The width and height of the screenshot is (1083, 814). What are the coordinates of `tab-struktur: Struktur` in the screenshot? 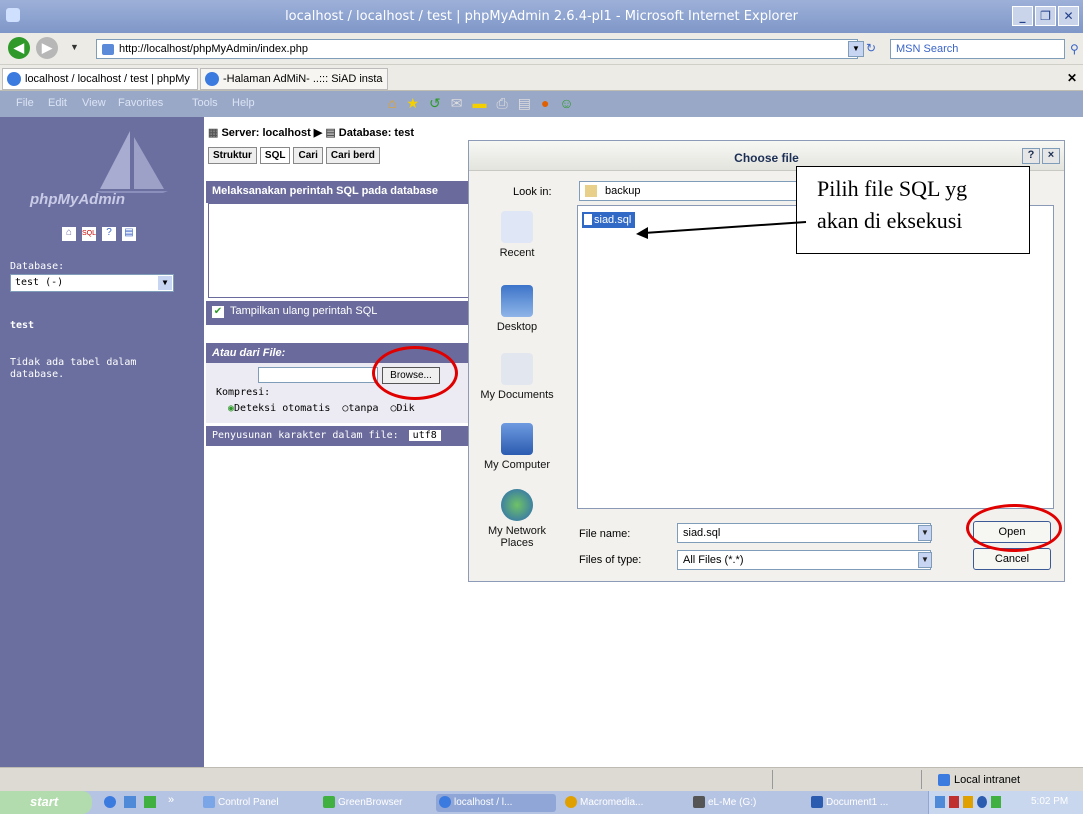 It's located at (232, 155).